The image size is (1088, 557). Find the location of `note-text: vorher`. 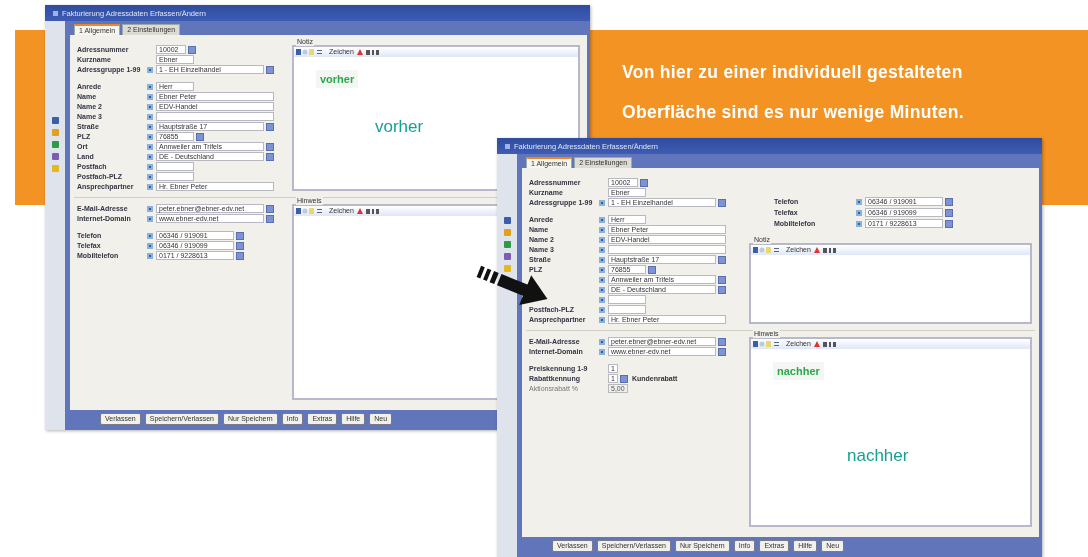

note-text: vorher is located at coordinates (337, 79).